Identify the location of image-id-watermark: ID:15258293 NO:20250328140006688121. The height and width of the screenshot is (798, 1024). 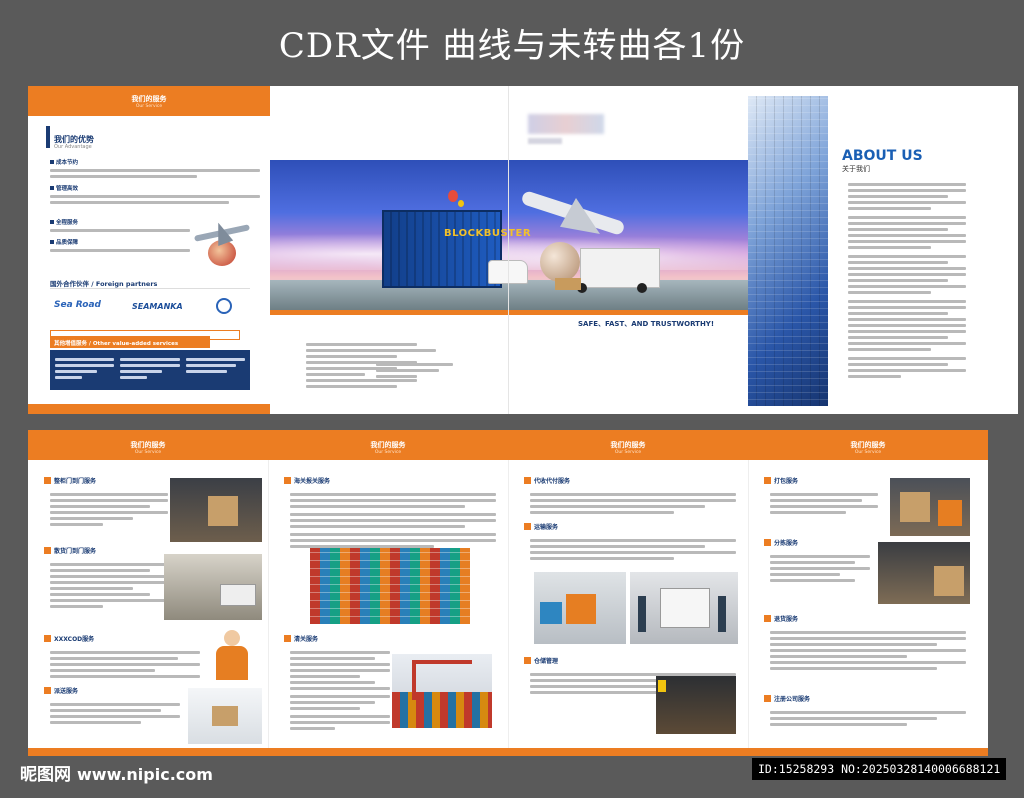
(879, 769).